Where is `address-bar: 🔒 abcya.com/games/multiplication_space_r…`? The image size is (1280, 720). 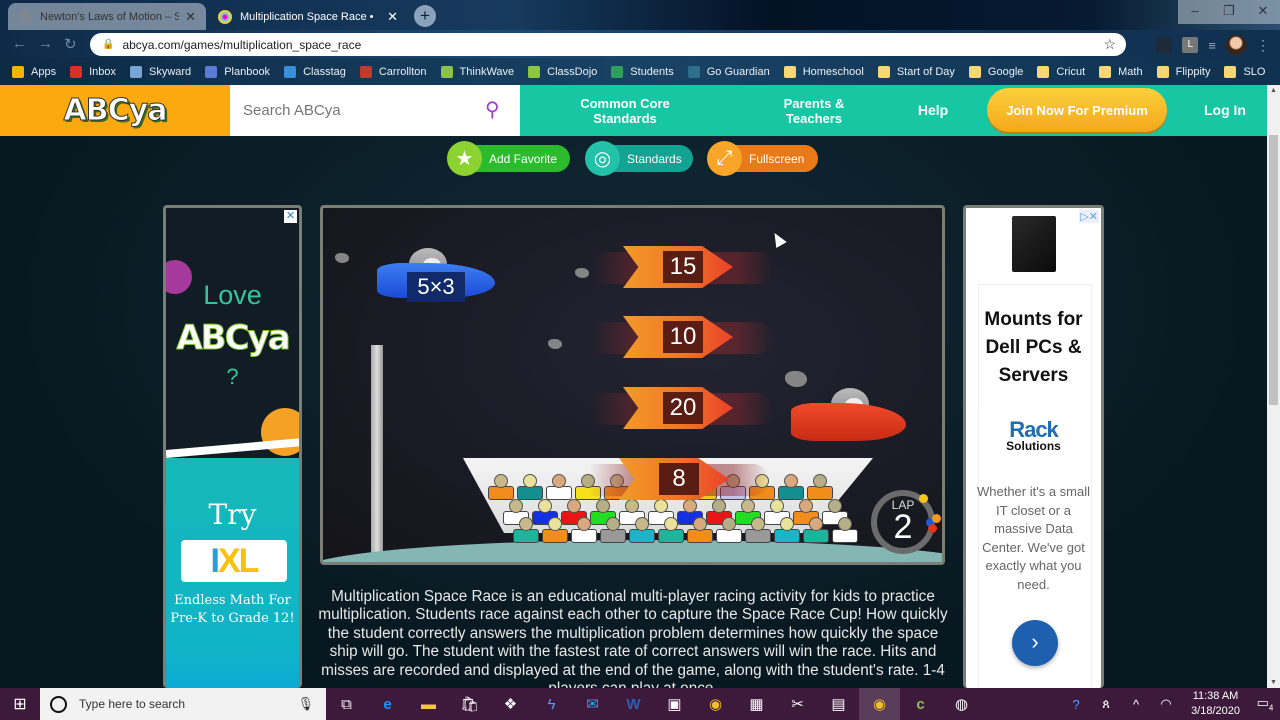 address-bar: 🔒 abcya.com/games/multiplication_space_r… is located at coordinates (608, 44).